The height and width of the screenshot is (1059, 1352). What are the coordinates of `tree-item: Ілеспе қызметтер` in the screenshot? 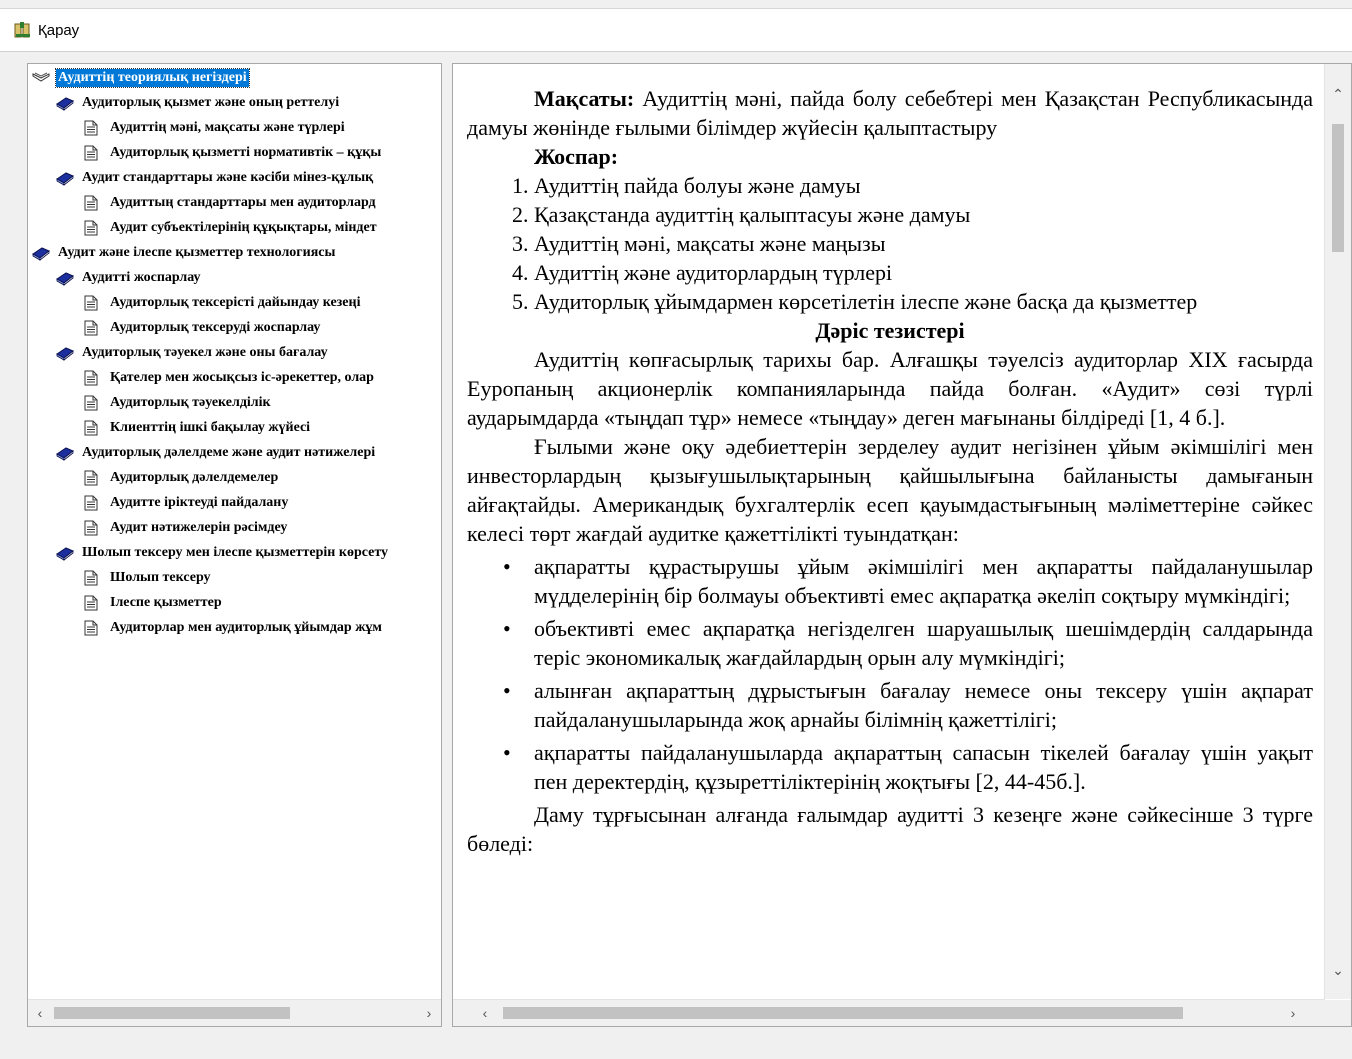 It's located at (154, 603).